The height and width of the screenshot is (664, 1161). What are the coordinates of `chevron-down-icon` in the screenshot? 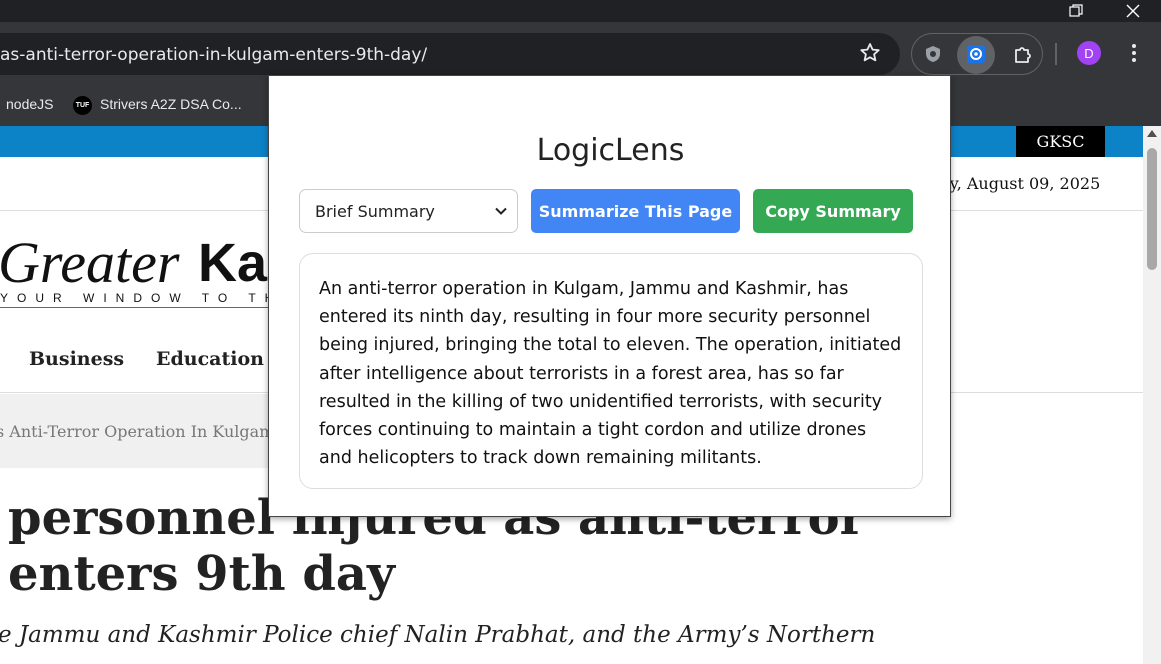 It's located at (501, 211).